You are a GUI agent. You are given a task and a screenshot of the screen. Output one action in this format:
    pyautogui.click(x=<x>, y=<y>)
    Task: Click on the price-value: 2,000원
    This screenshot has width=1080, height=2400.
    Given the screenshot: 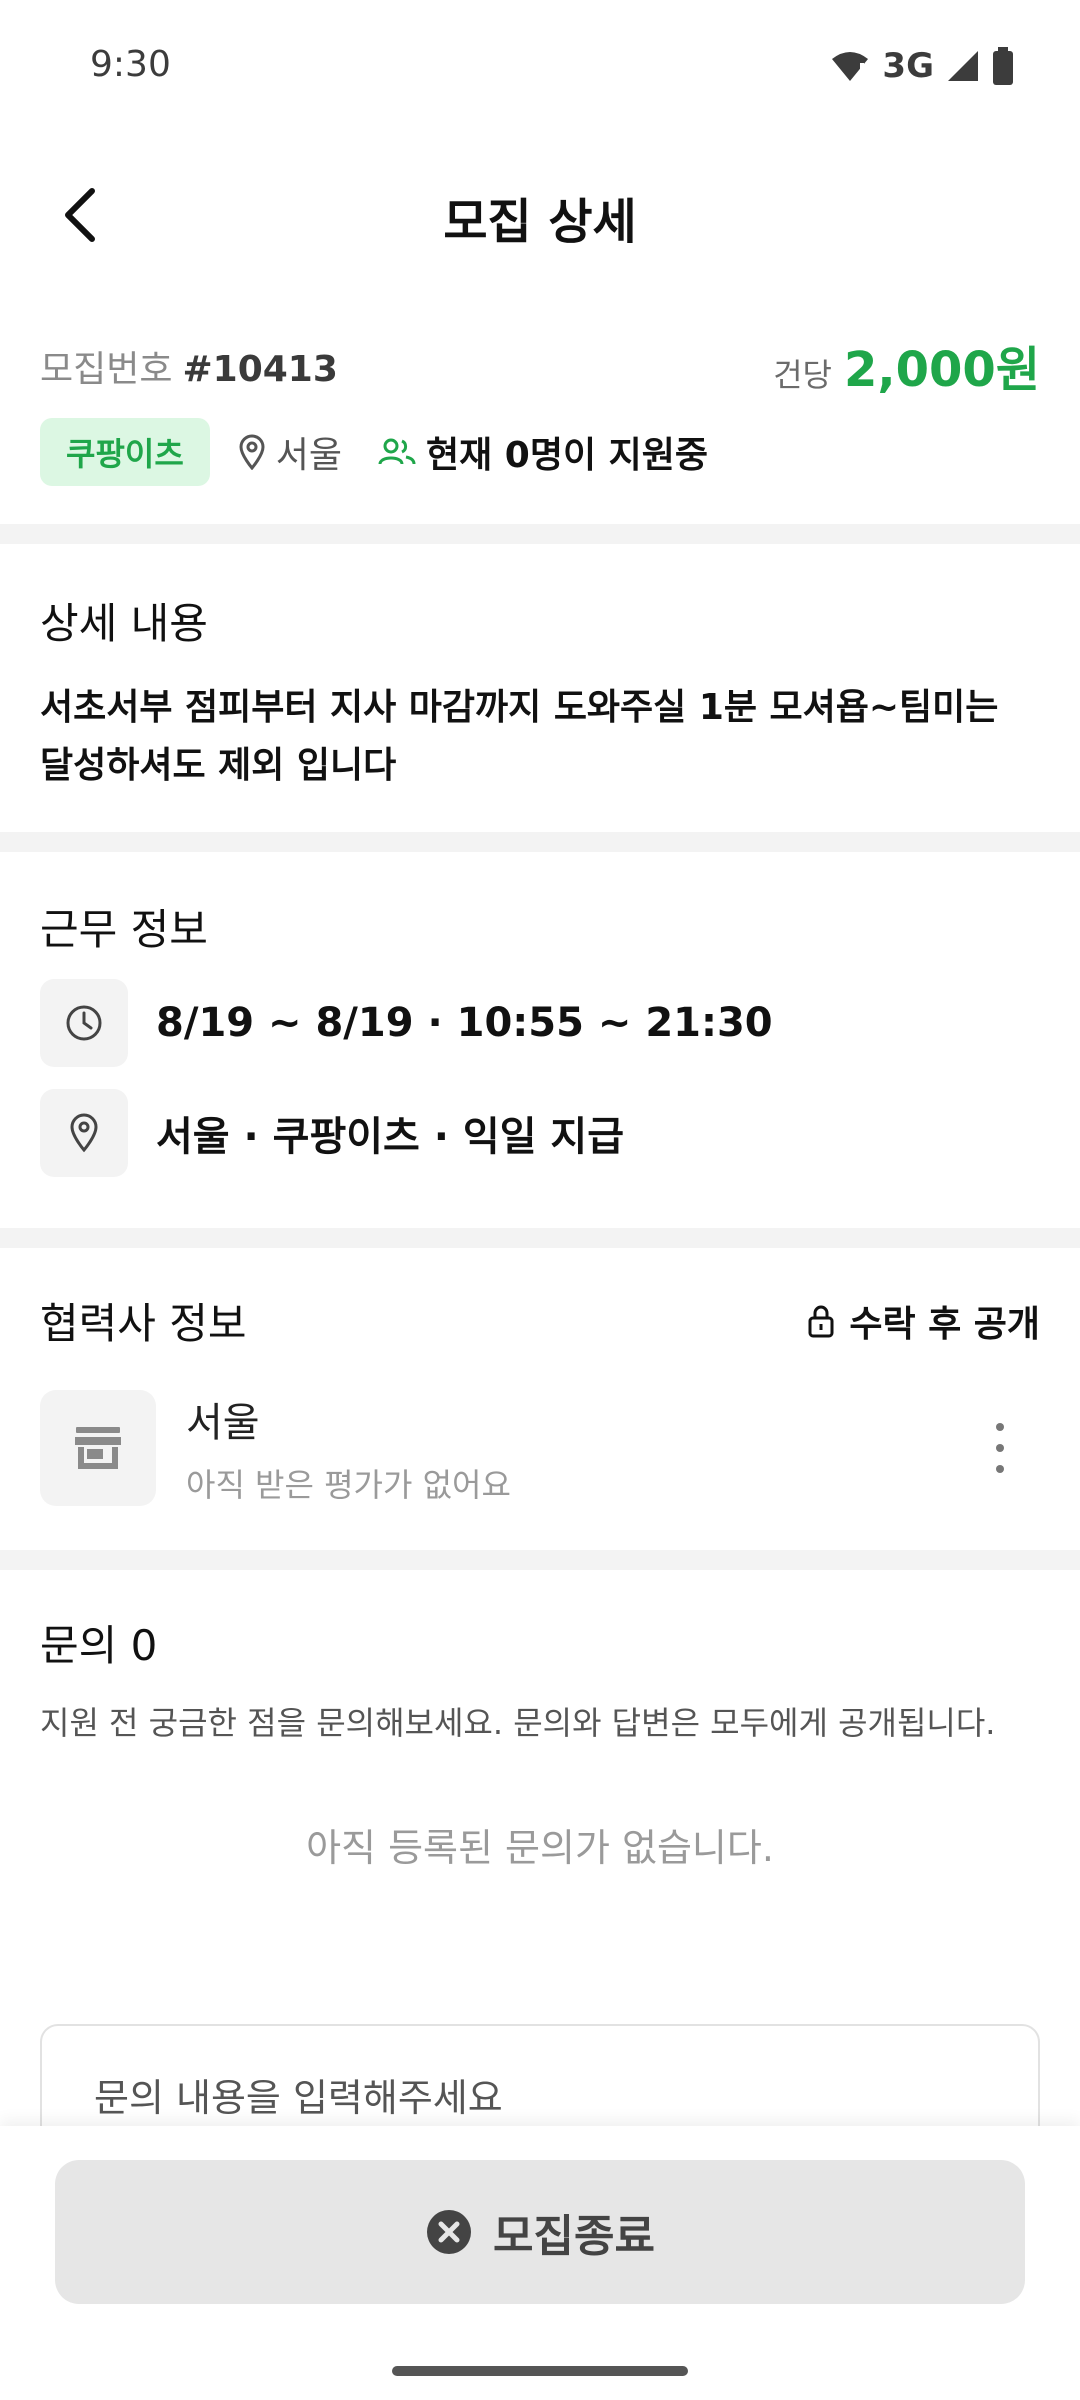 What is the action you would take?
    pyautogui.click(x=942, y=370)
    